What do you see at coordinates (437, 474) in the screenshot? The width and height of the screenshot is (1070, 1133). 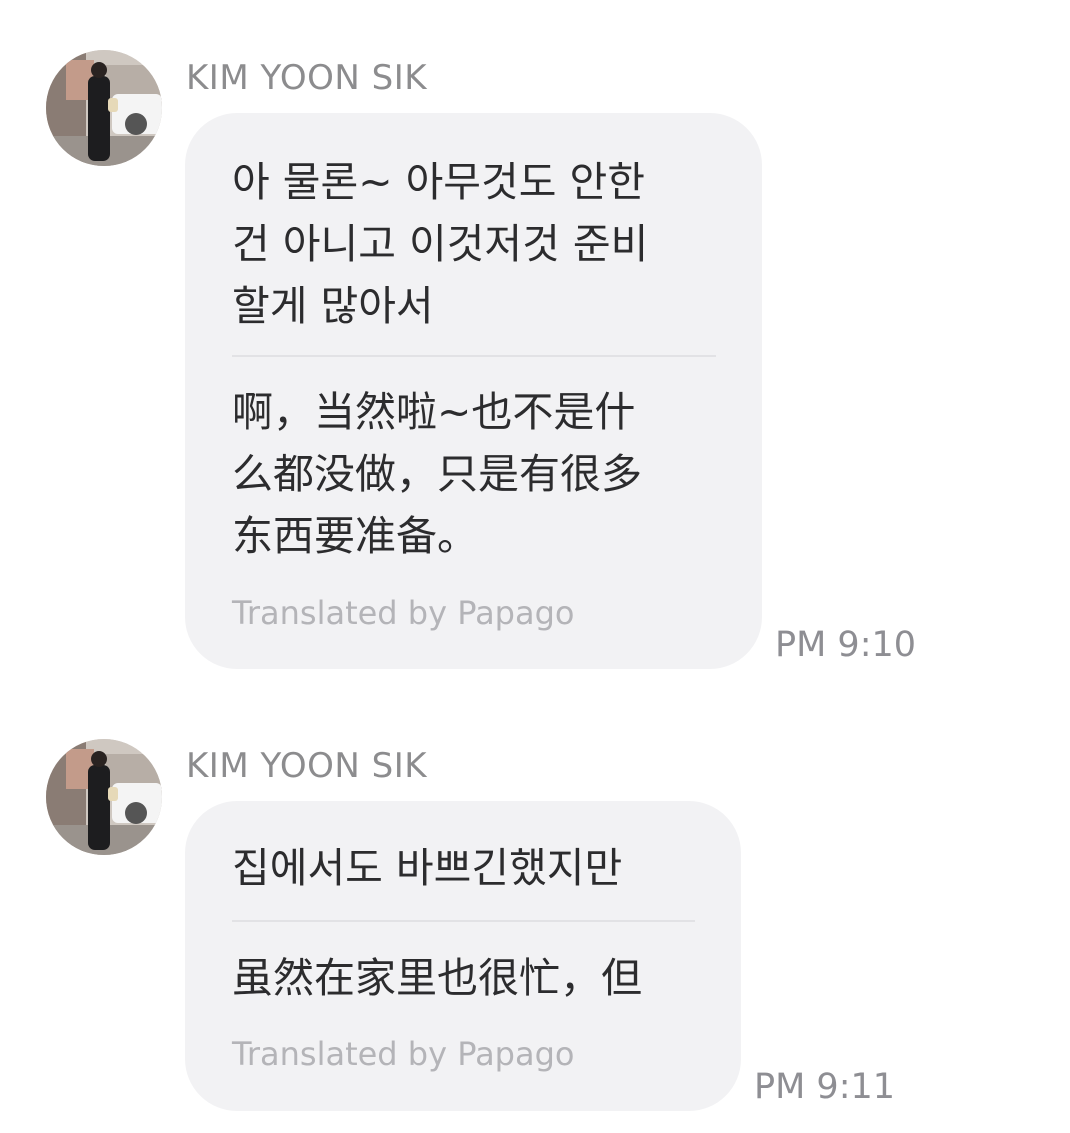 I see `translated-text: 啊，当然啦~也不是什 么都没做，只是有很多 东西要准备。` at bounding box center [437, 474].